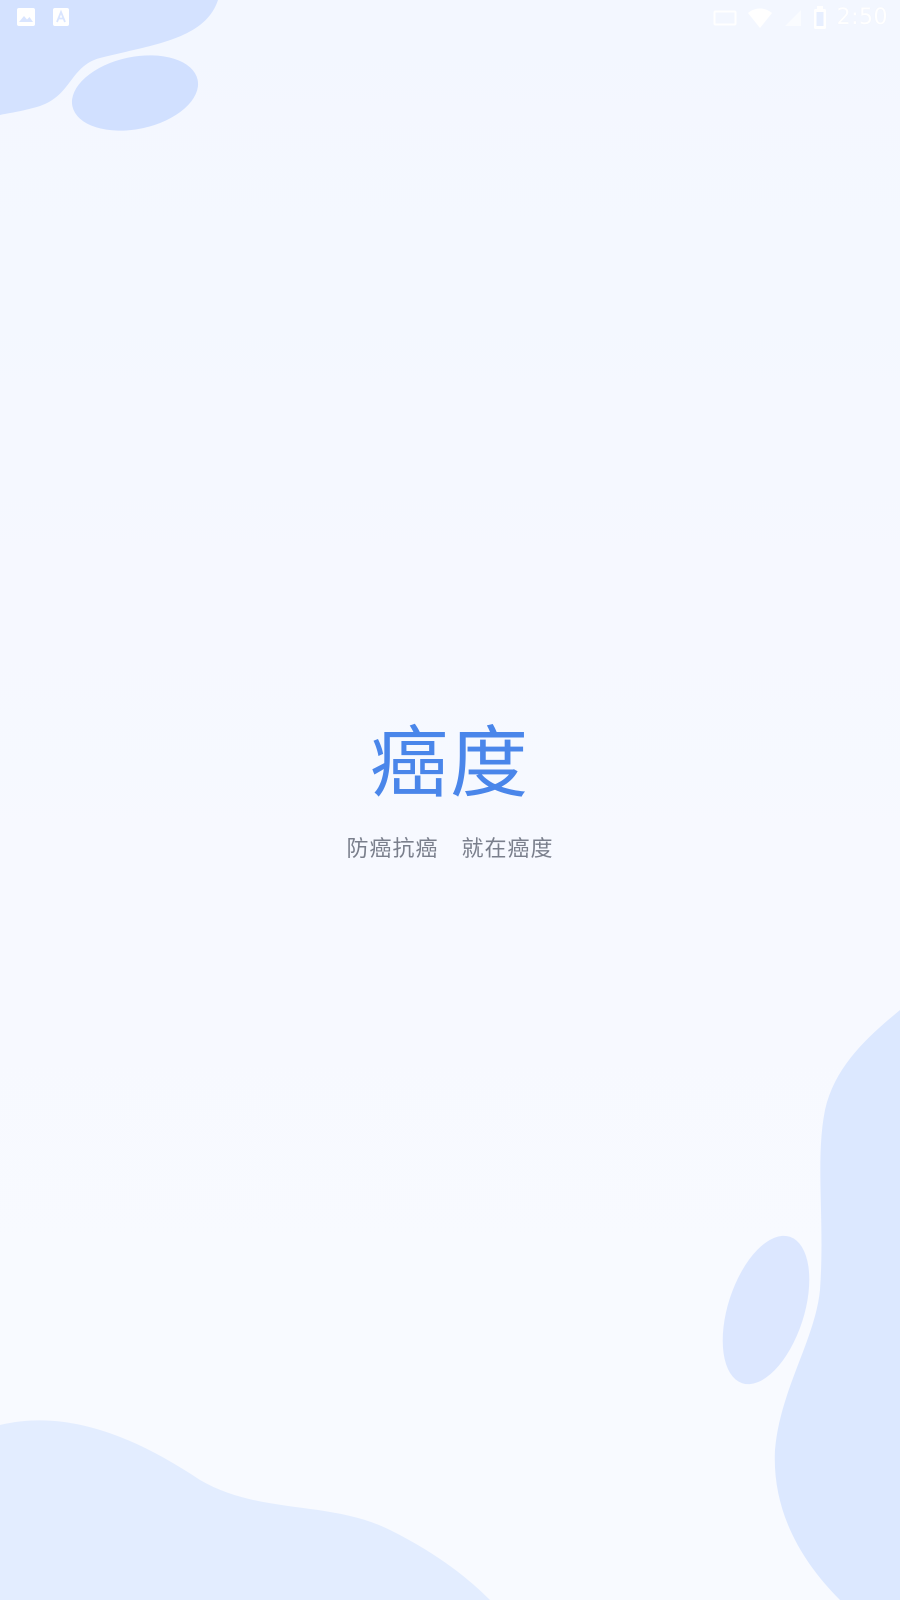 This screenshot has height=1600, width=900. I want to click on app-title: 癌度, so click(449, 764).